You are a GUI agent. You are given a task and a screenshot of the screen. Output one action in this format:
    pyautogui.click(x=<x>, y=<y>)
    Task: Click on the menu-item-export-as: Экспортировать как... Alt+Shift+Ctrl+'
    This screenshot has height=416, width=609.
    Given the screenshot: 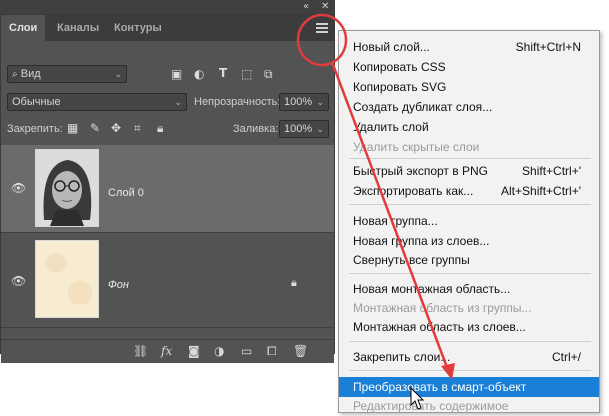 What is the action you would take?
    pyautogui.click(x=469, y=191)
    